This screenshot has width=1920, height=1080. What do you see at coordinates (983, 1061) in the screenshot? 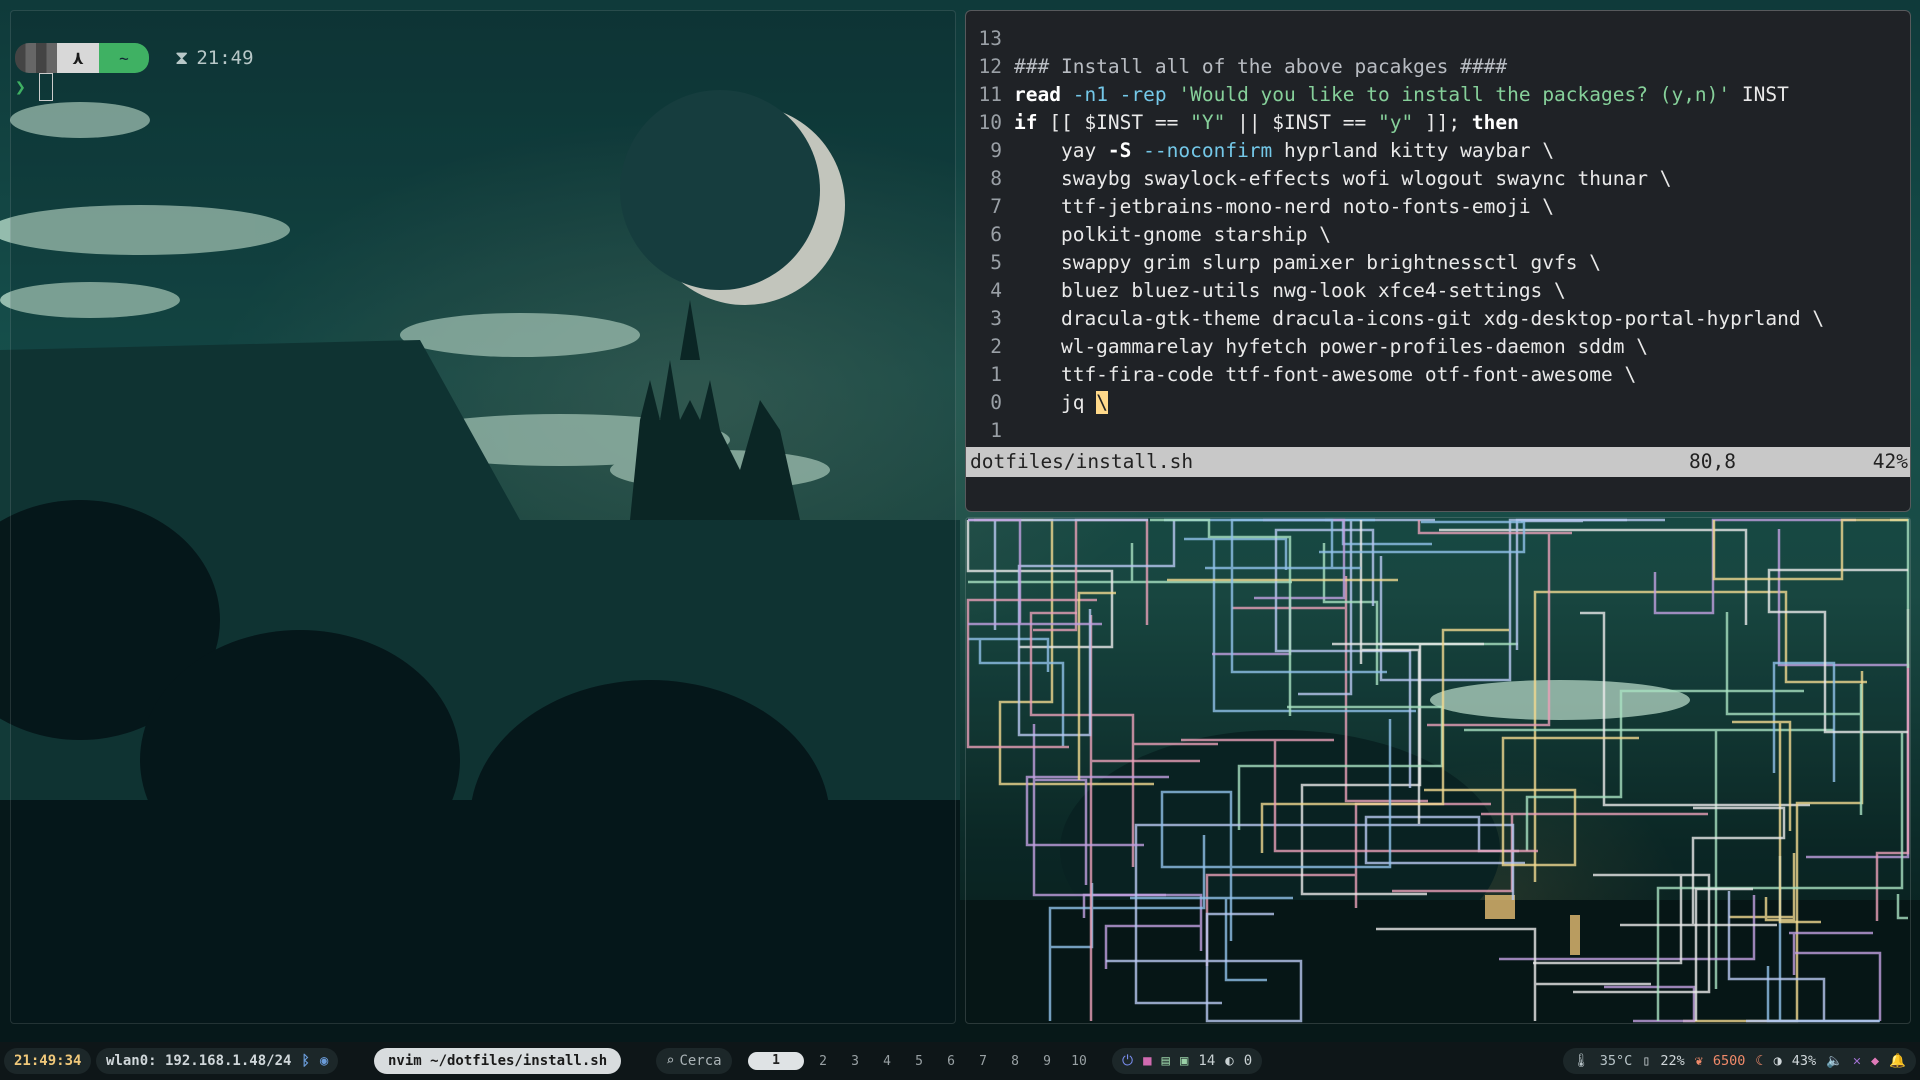
I see `workspace-7: 7` at bounding box center [983, 1061].